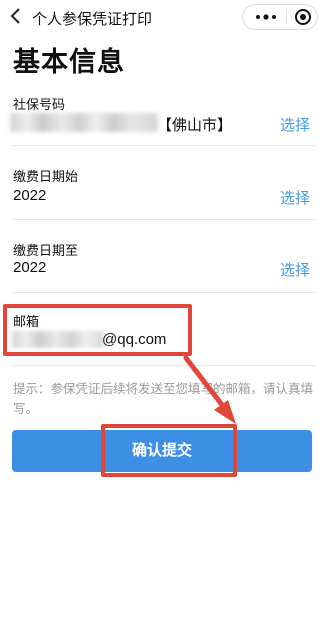  What do you see at coordinates (303, 17) in the screenshot?
I see `target-icon` at bounding box center [303, 17].